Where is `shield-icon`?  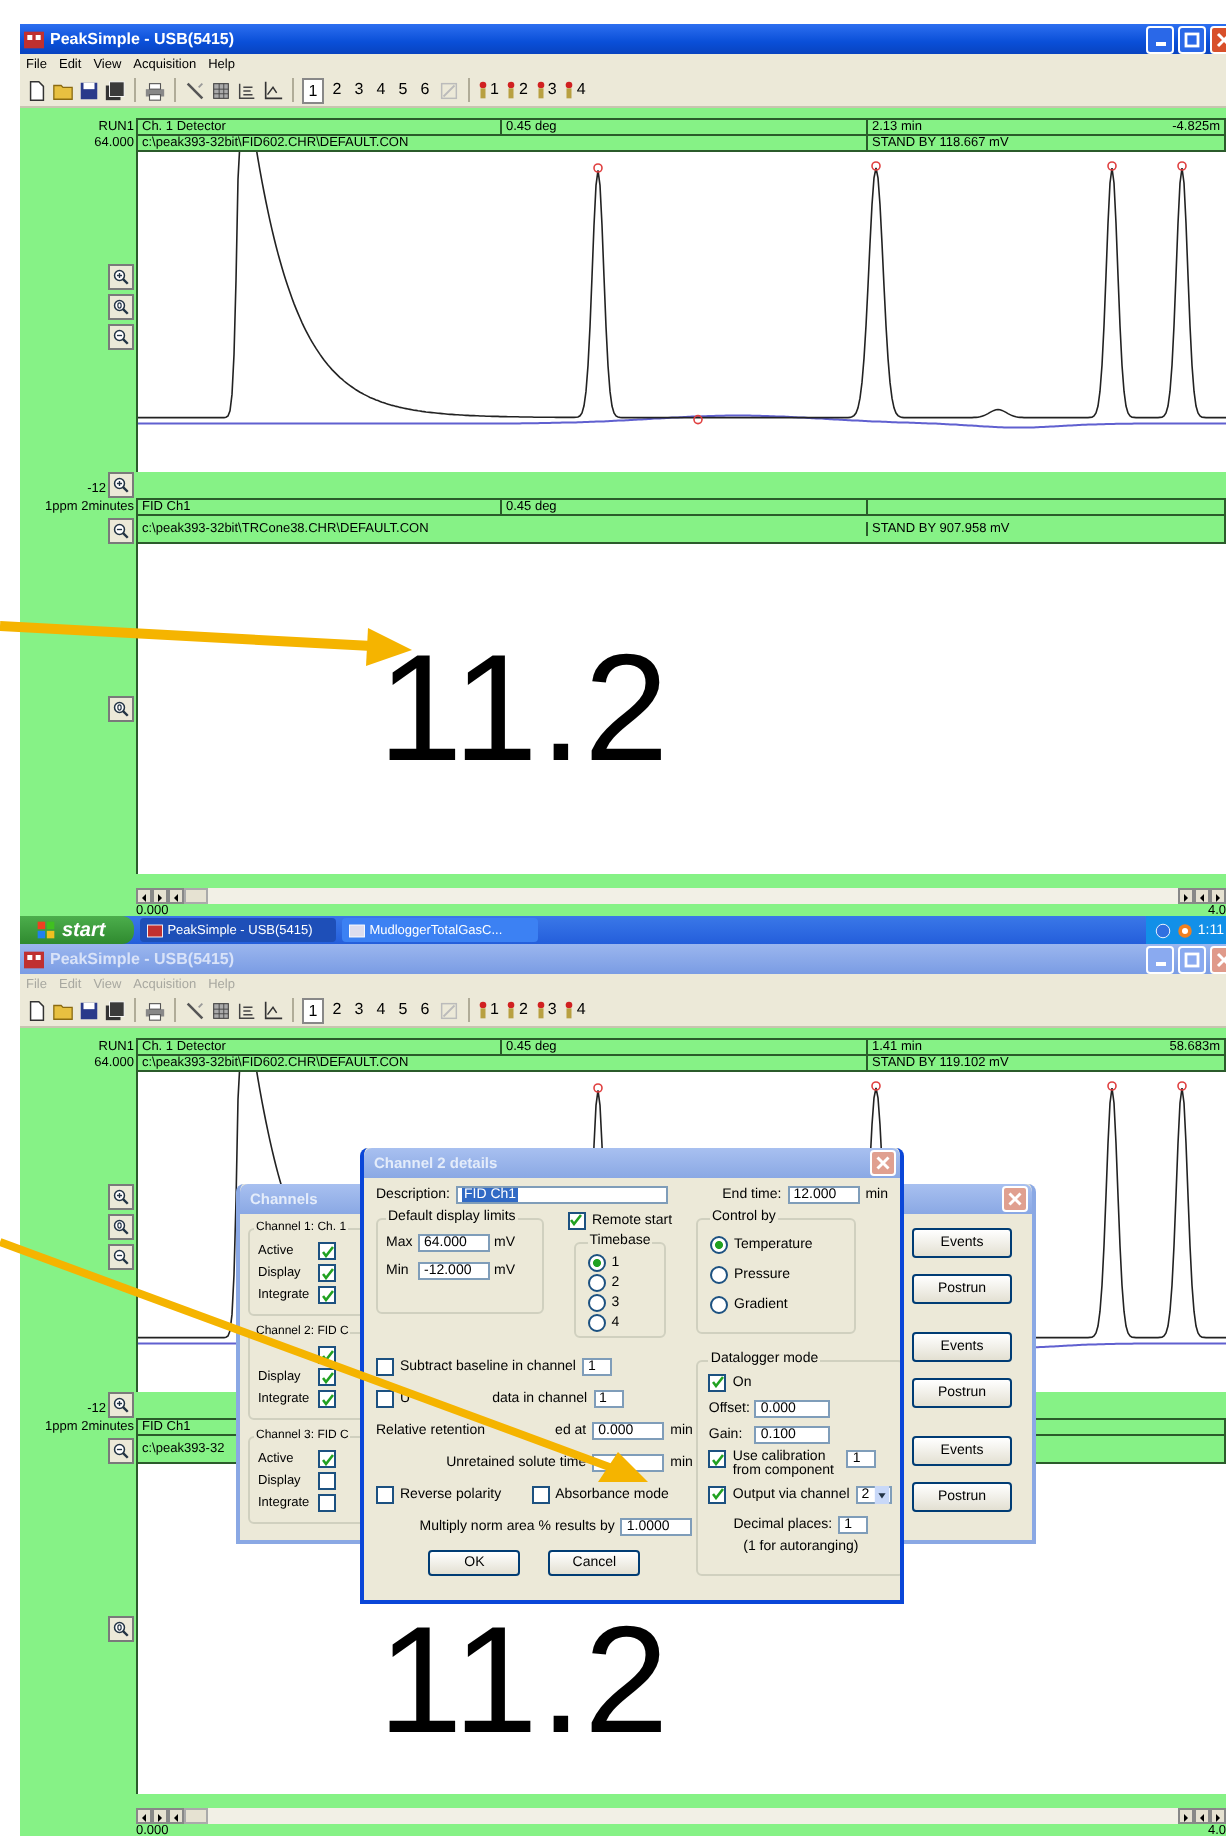
shield-icon is located at coordinates (1184, 930).